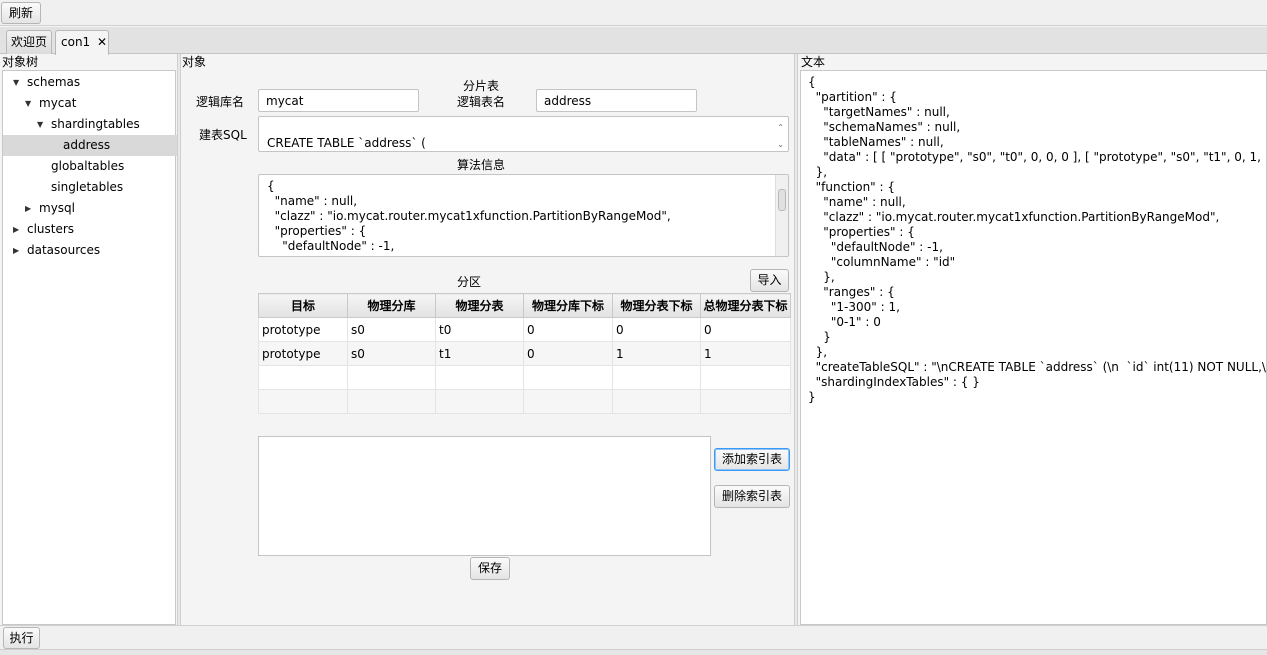  What do you see at coordinates (769, 280) in the screenshot?
I see `import-button: 导入` at bounding box center [769, 280].